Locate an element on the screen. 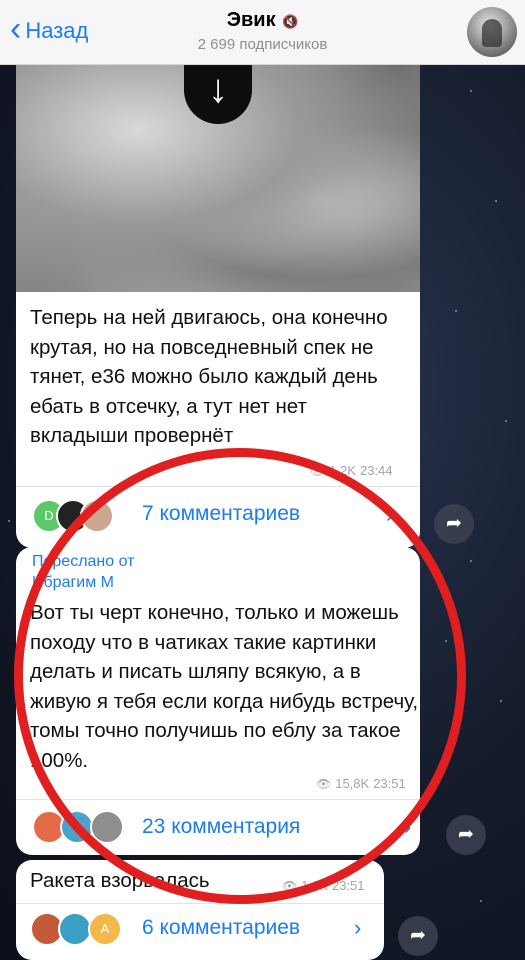 This screenshot has width=525, height=960. commenter-avatar: A is located at coordinates (105, 929).